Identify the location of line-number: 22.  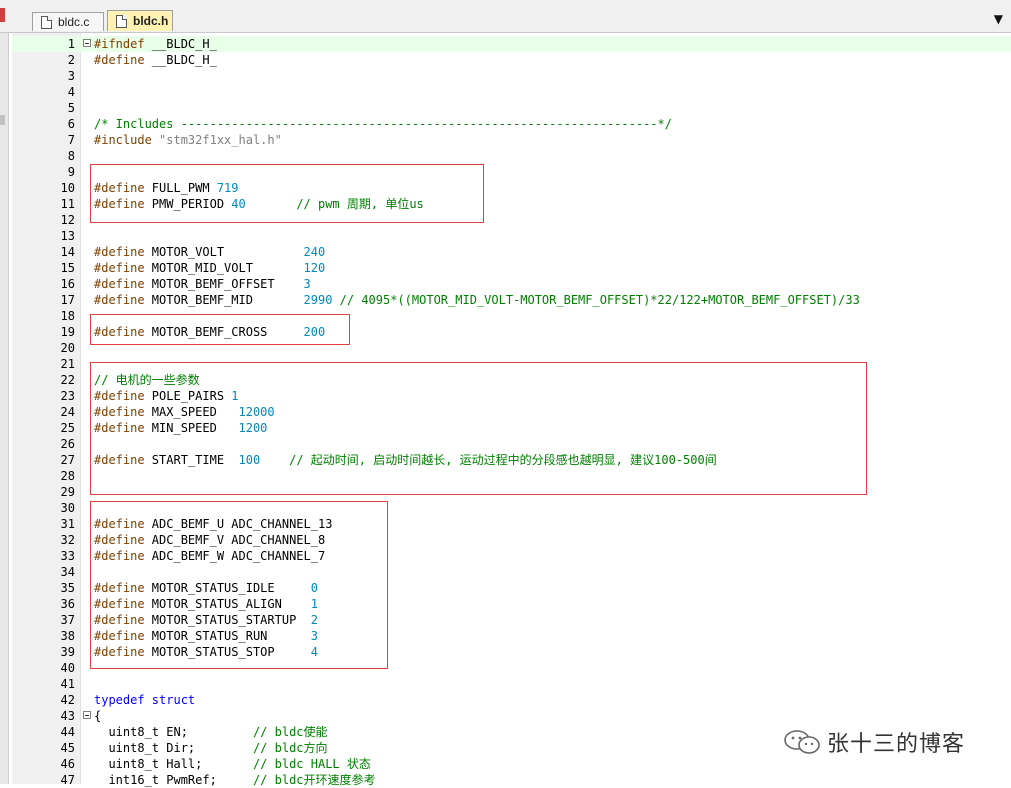
(67, 380).